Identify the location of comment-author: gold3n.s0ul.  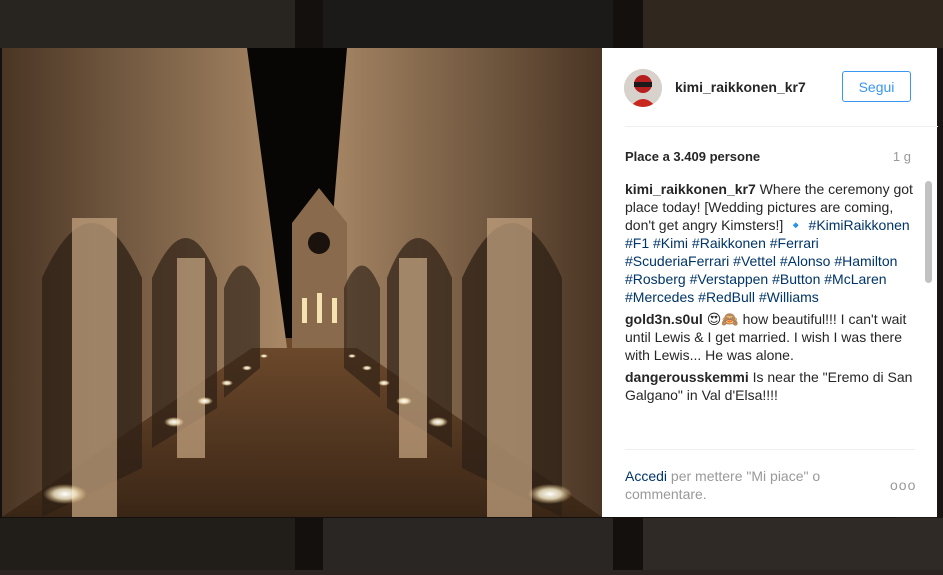
(664, 319).